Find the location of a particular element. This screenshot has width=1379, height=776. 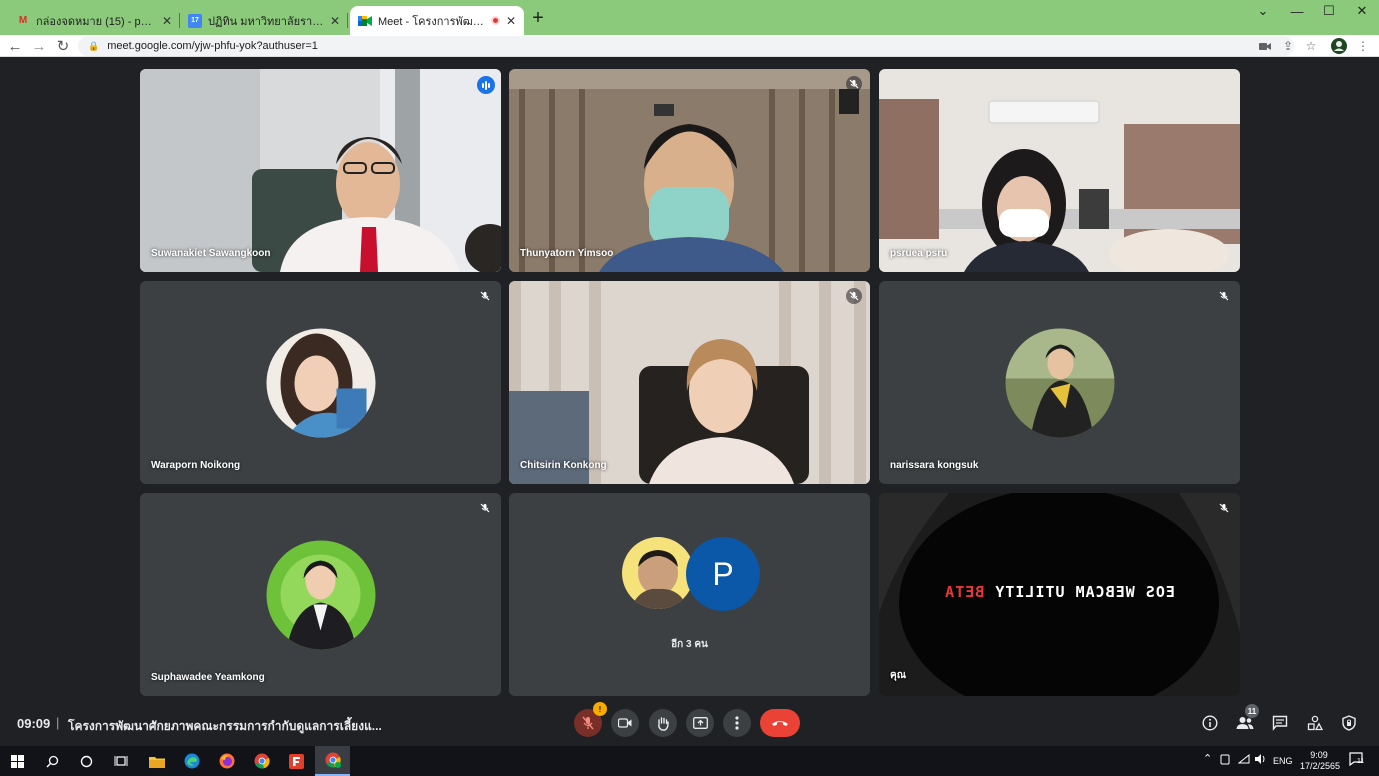

participant-tile-self: EOS WEBCAM UTILITY BETA คุณ is located at coordinates (1059, 594).